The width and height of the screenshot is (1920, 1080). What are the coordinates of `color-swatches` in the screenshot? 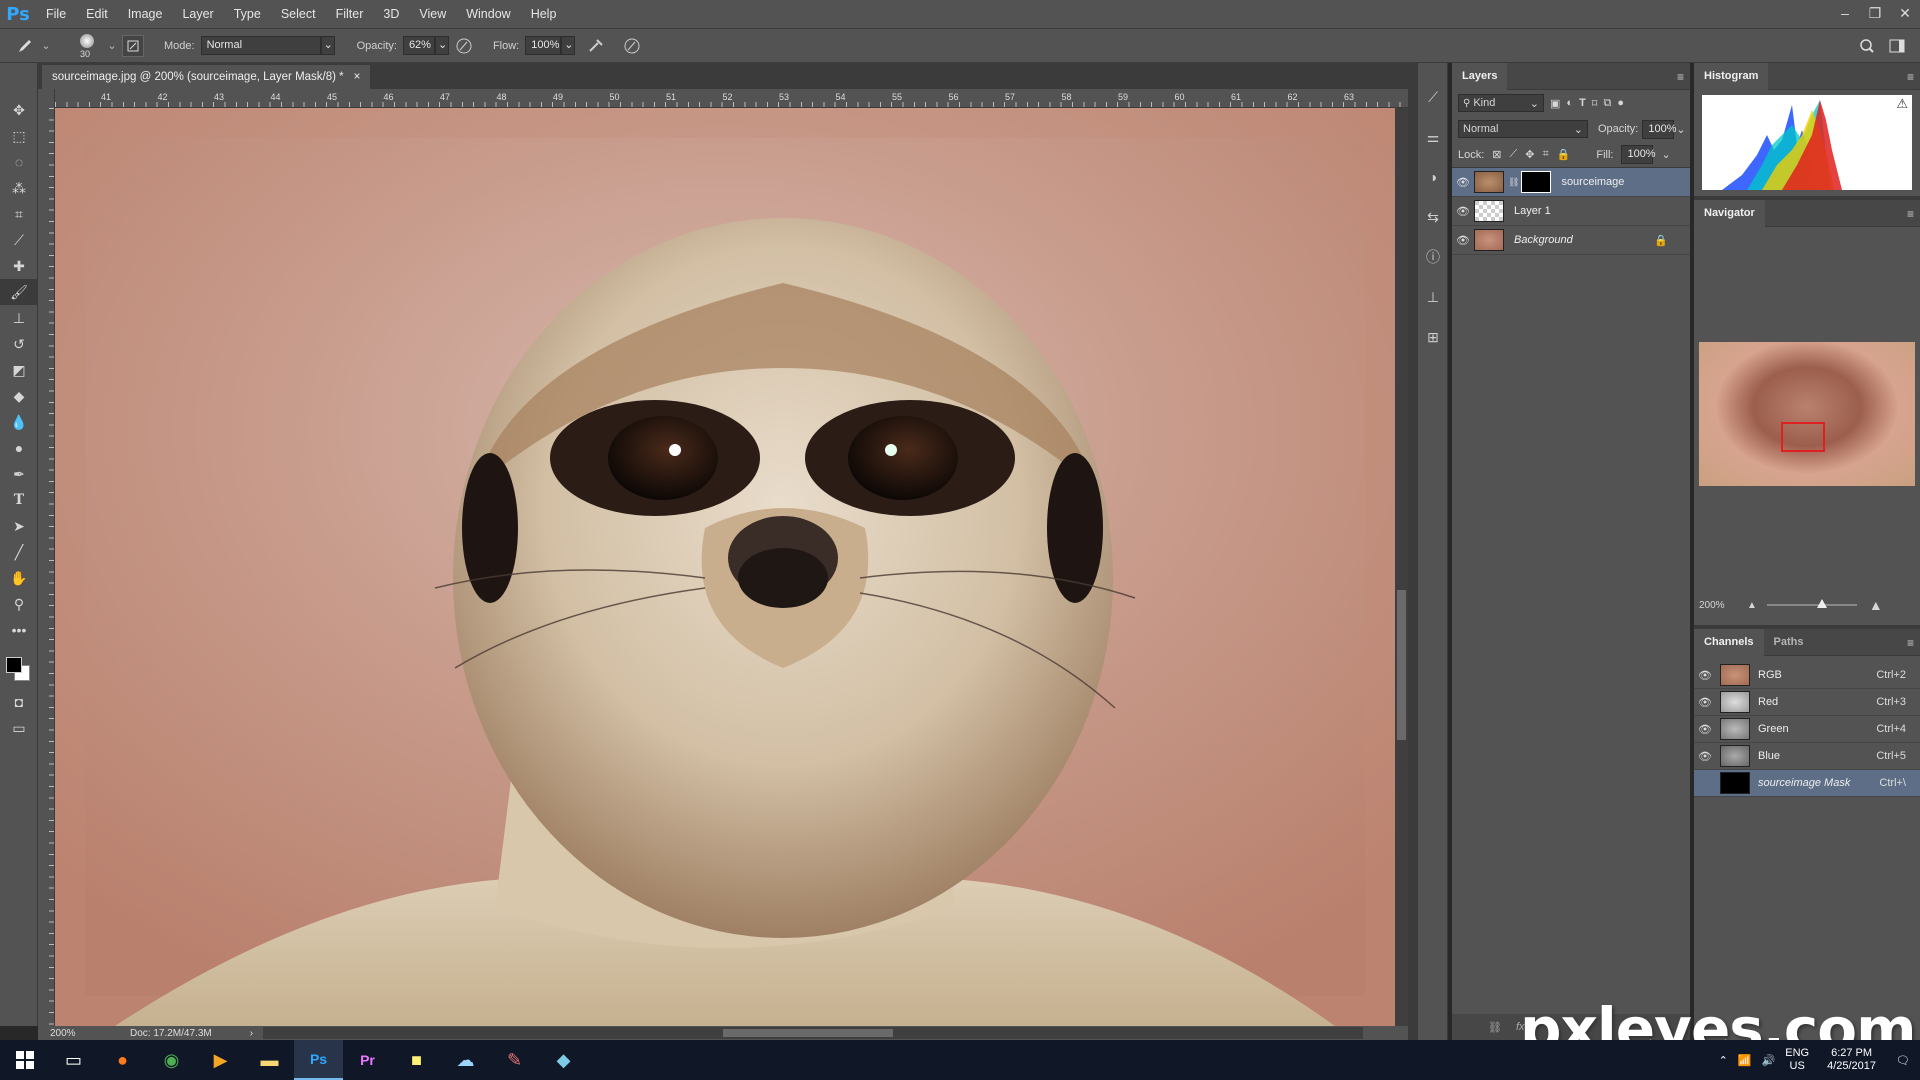 It's located at (19, 666).